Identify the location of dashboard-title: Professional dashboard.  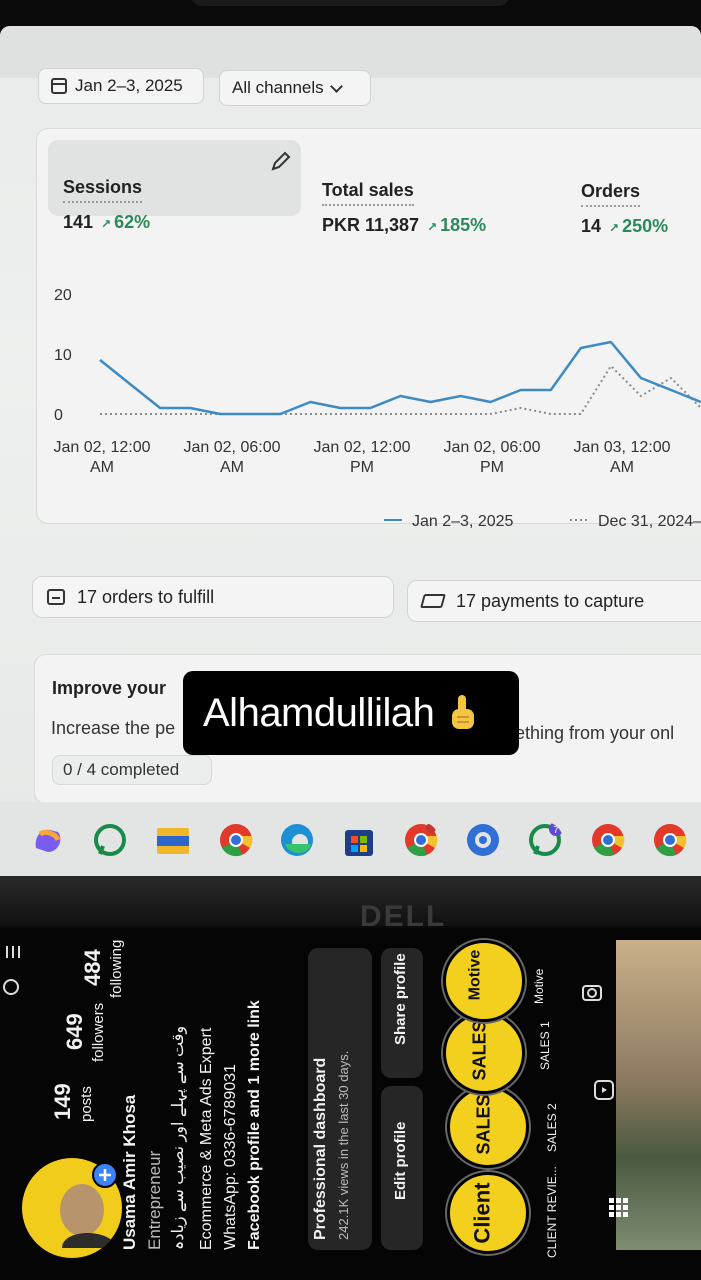
(320, 1148).